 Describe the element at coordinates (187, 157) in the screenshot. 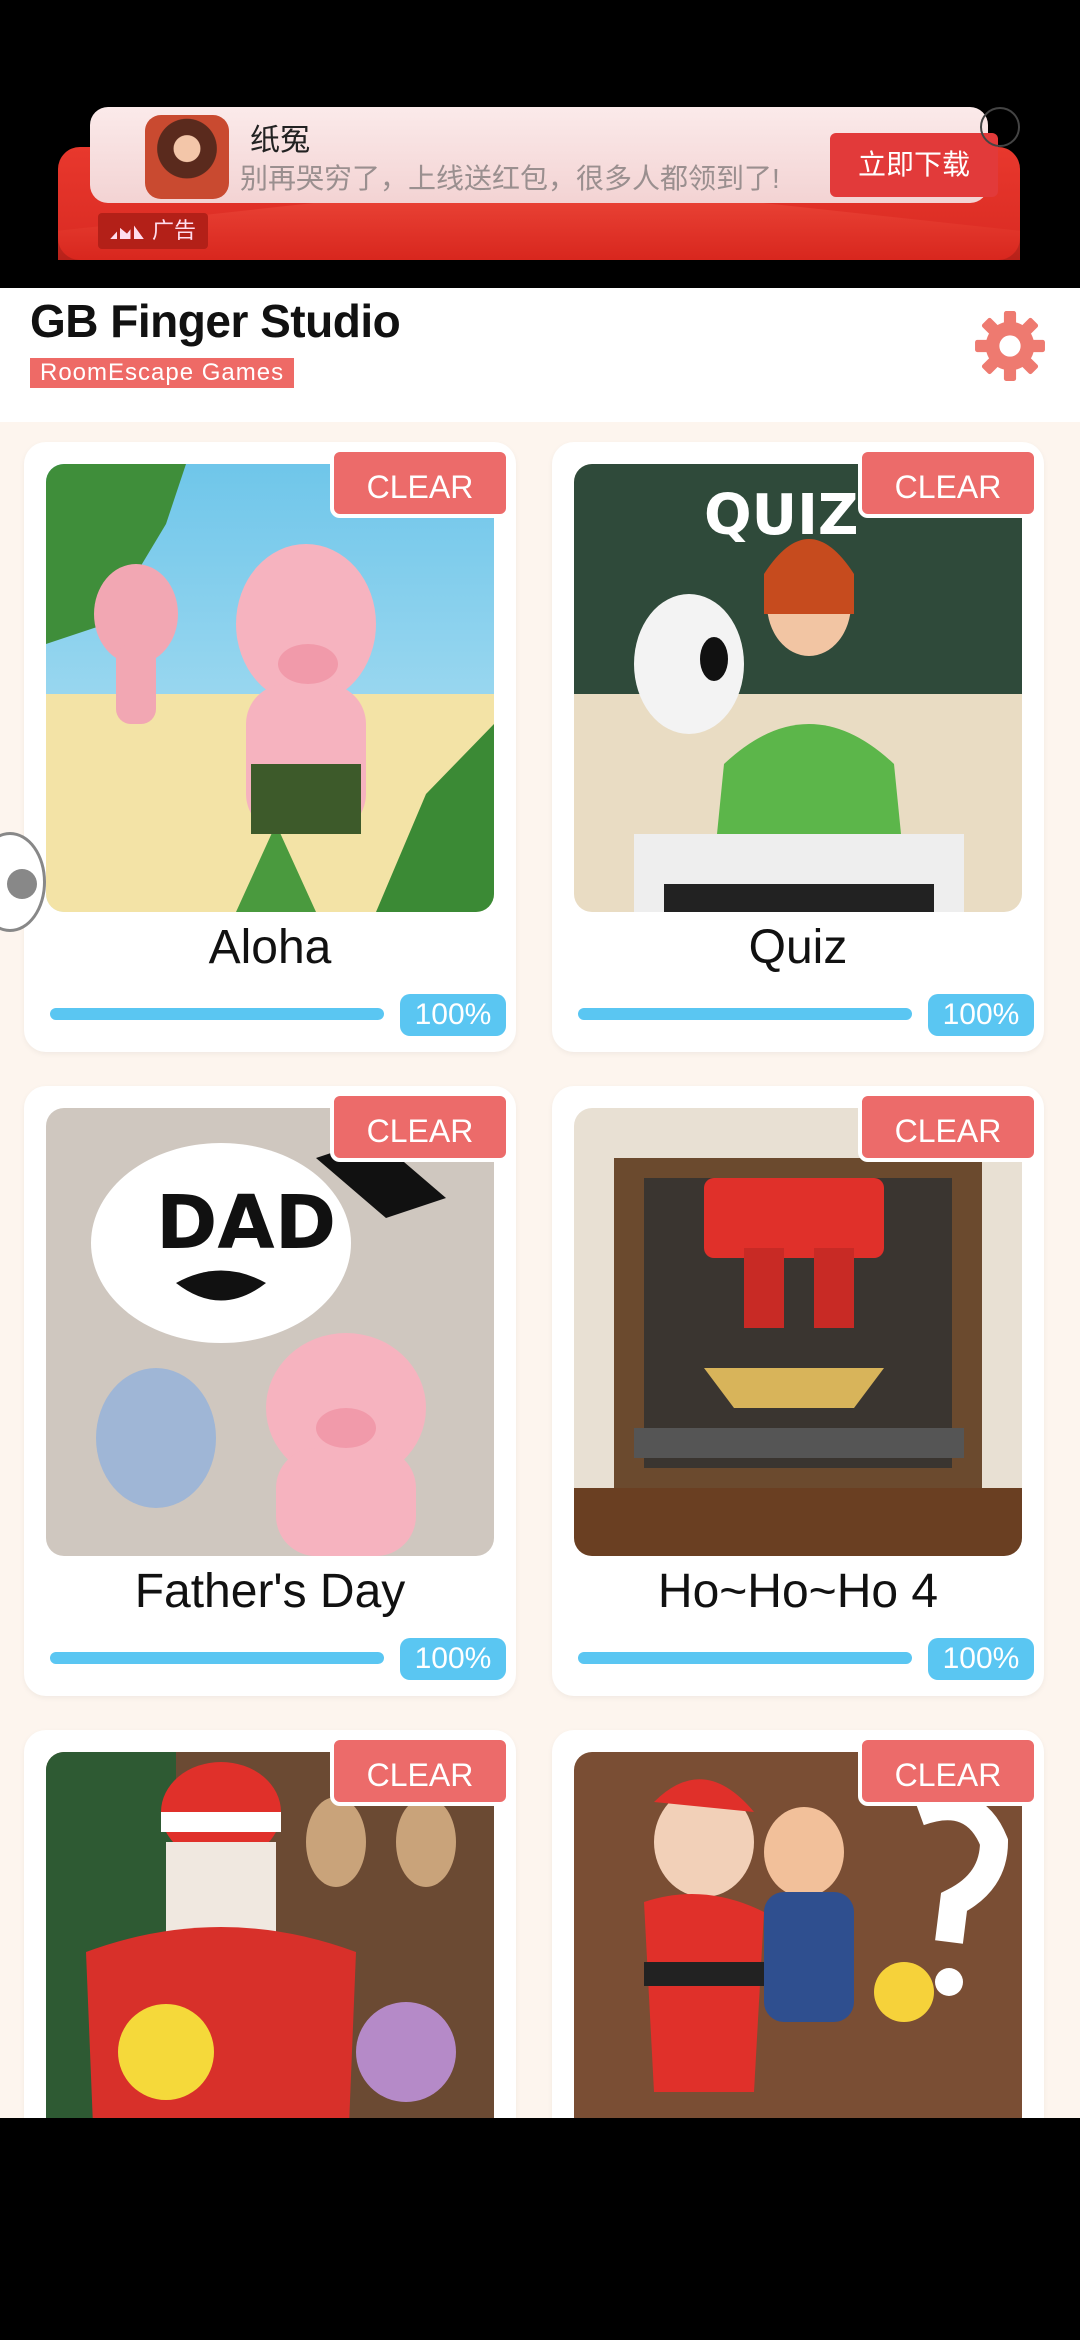

I see `ad-app-icon` at that location.